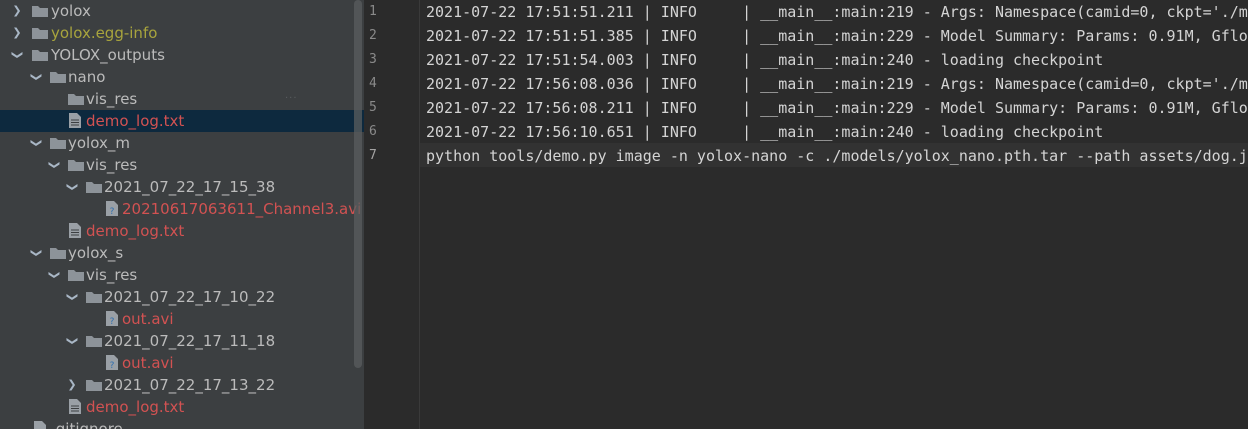 The image size is (1248, 429). I want to click on tree-item-run-folder: ❯ 2021_07_22_17_15_38, so click(182, 187).